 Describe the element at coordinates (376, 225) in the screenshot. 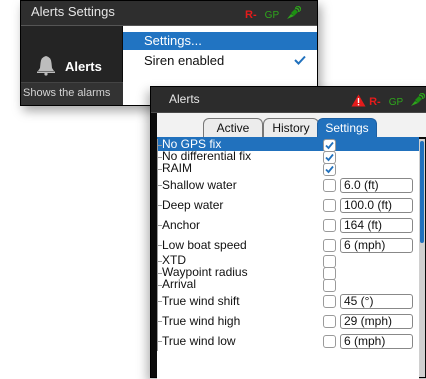

I see `threshold-value-field: 164 (ft)` at that location.